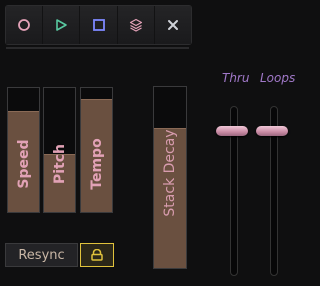 The image size is (320, 286). I want to click on layers-button, so click(136, 25).